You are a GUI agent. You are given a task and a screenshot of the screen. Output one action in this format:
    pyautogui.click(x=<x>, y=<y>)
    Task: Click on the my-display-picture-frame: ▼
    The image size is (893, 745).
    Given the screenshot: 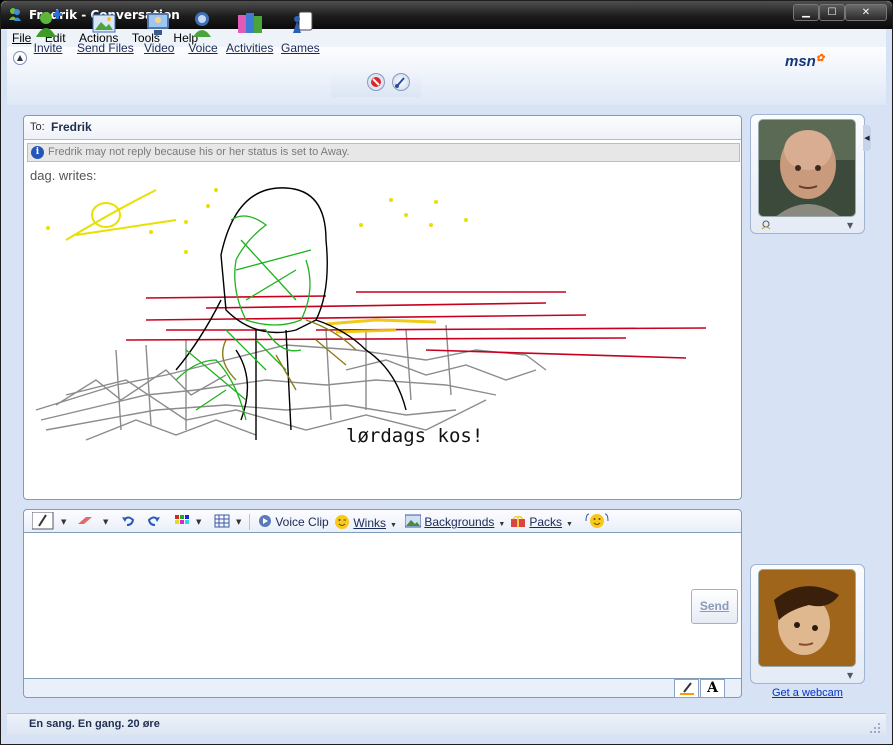 What is the action you would take?
    pyautogui.click(x=807, y=624)
    